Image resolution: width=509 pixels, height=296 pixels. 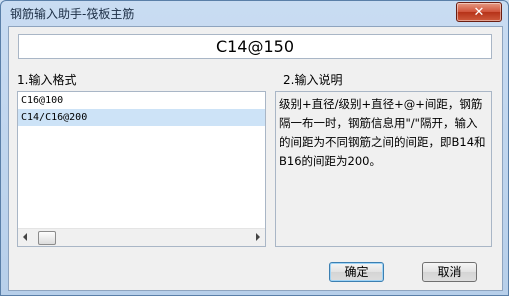 What do you see at coordinates (141, 237) in the screenshot?
I see `horizontal-scrollbar` at bounding box center [141, 237].